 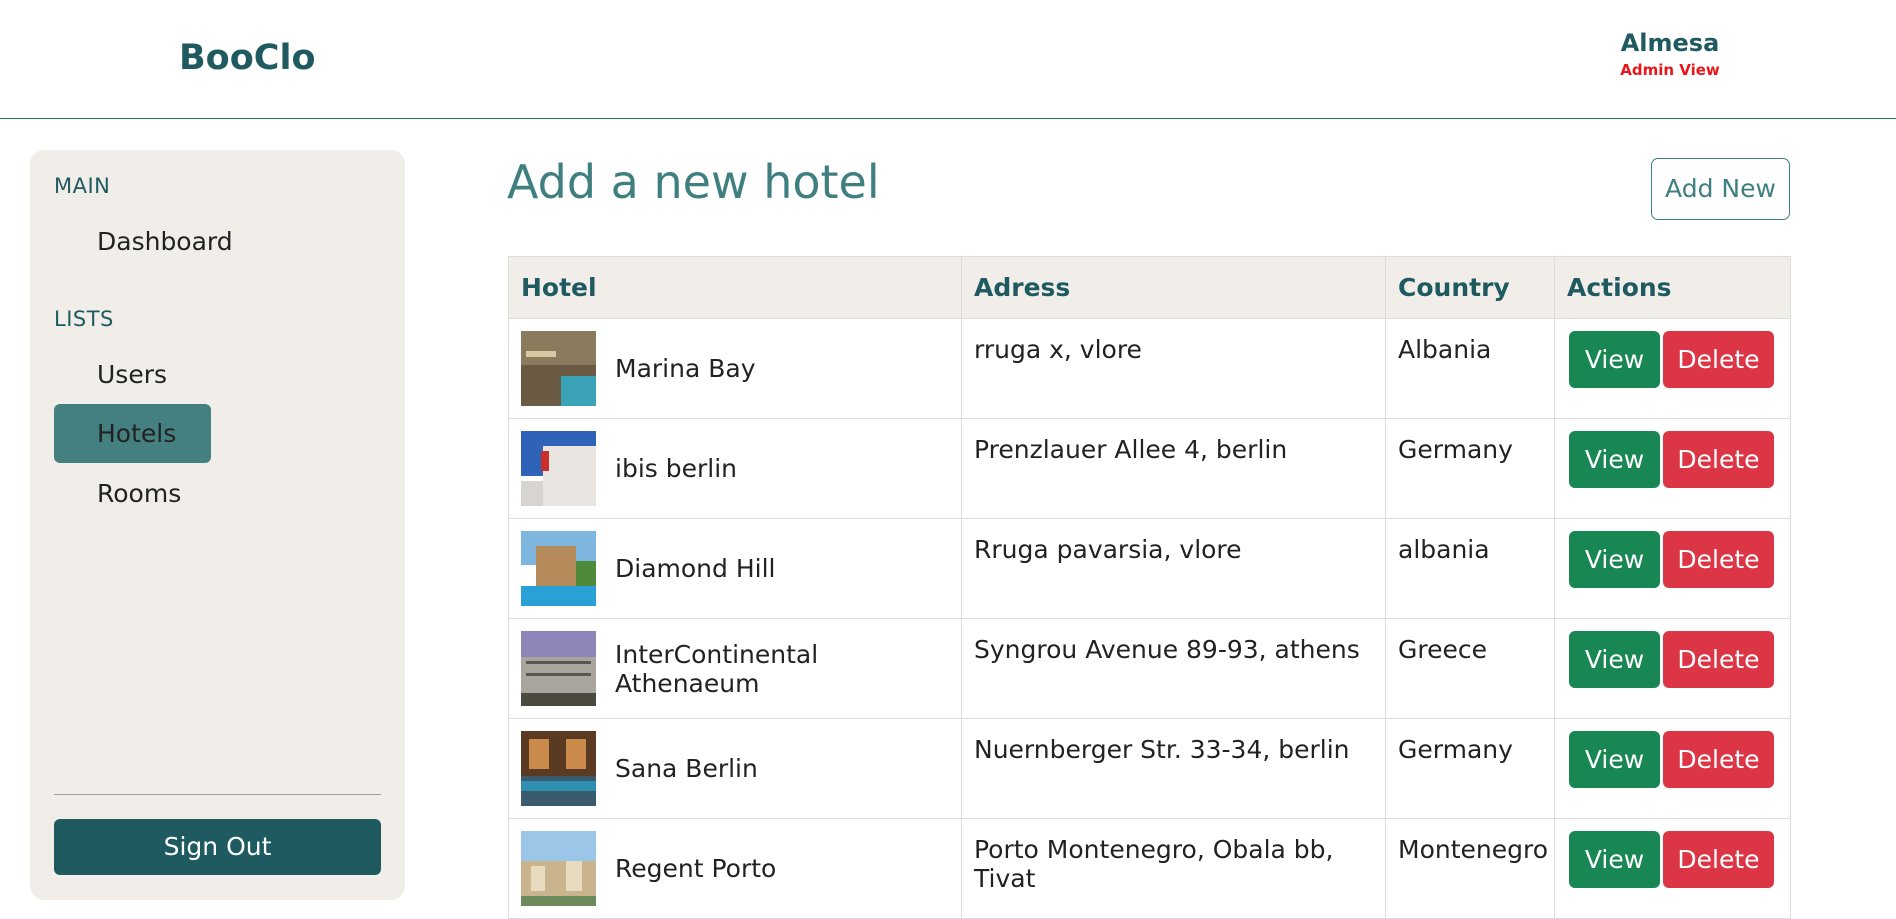 I want to click on table-header-row: Hotel Adress Country Actions, so click(x=1149, y=287).